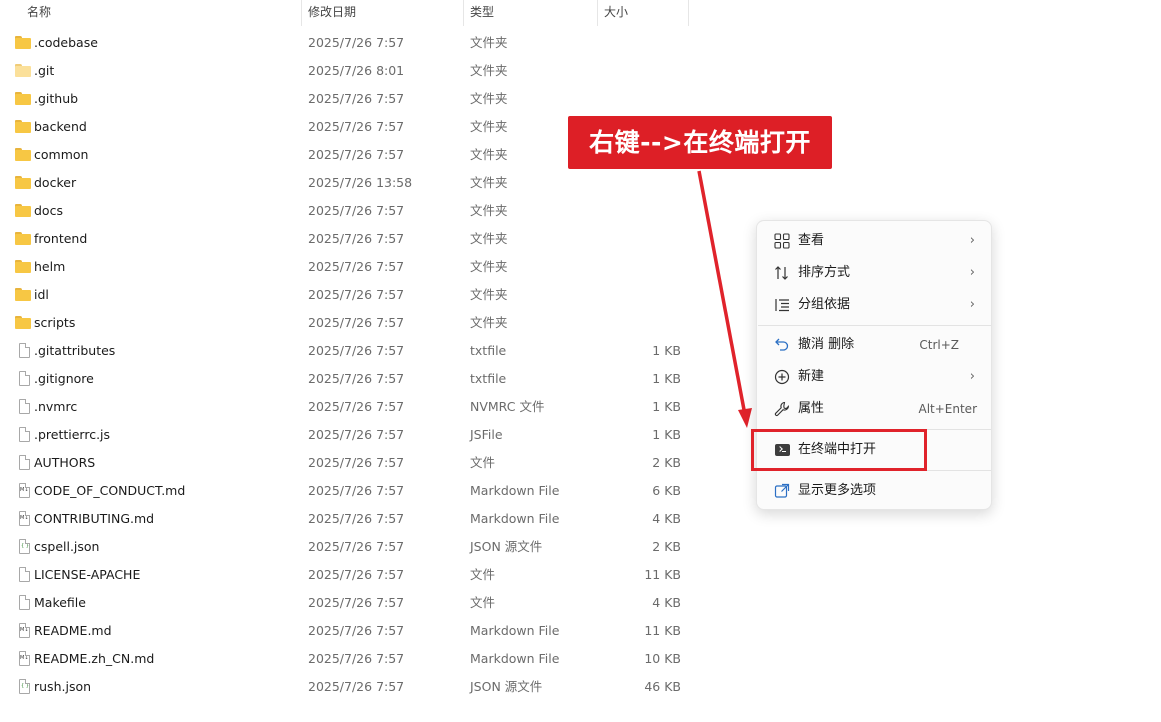 The width and height of the screenshot is (1161, 722). Describe the element at coordinates (811, 376) in the screenshot. I see `menu-item-new-label: 新建` at that location.